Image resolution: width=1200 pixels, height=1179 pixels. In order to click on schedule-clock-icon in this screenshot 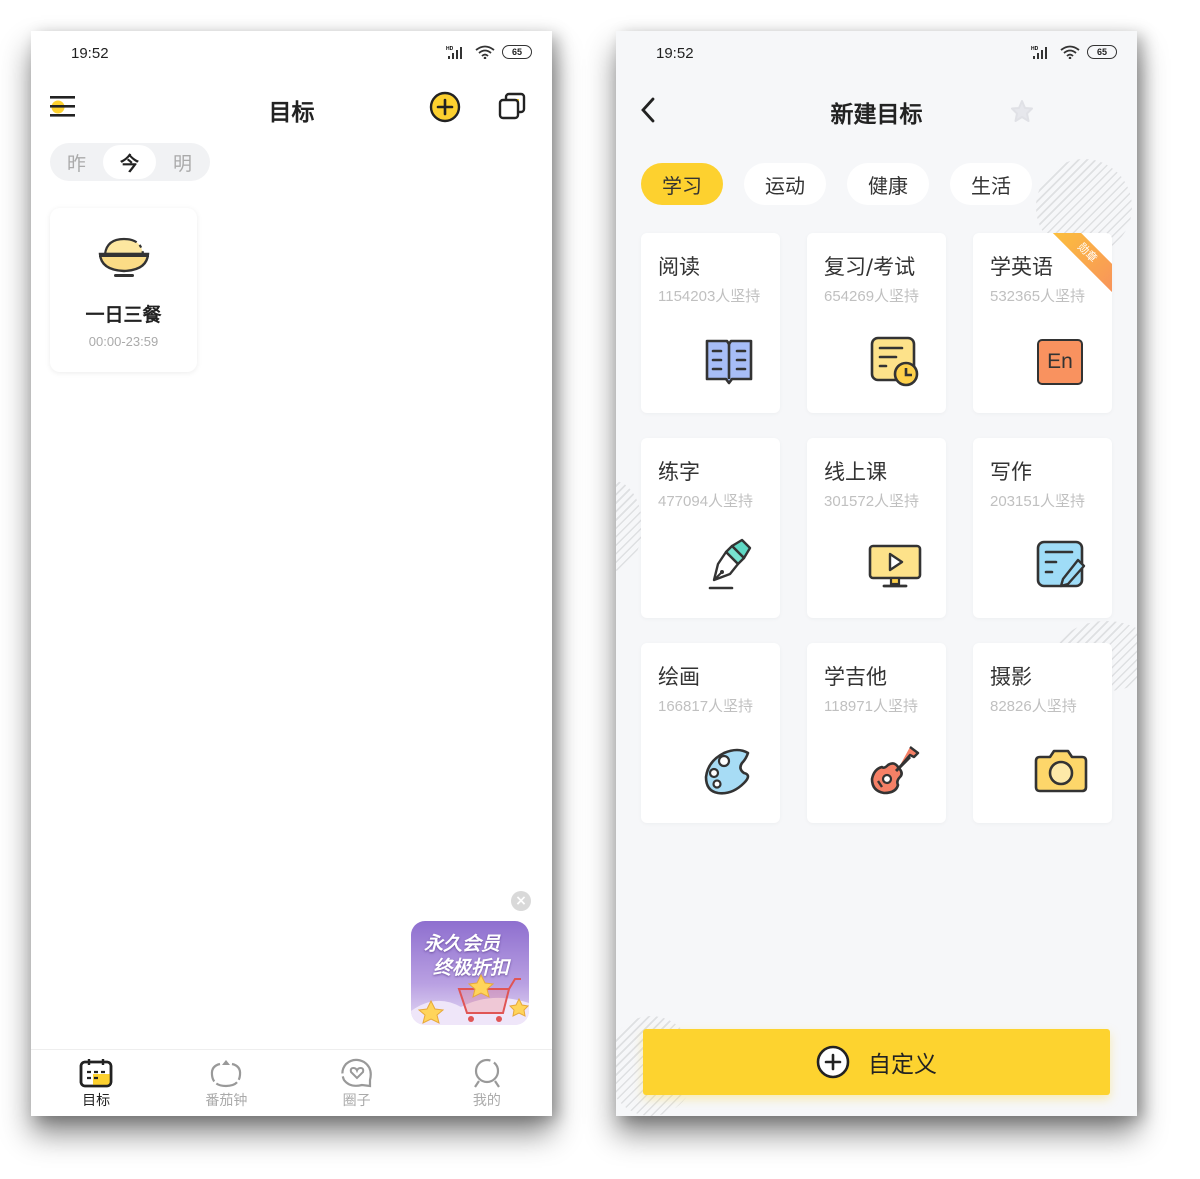, I will do `click(894, 361)`.